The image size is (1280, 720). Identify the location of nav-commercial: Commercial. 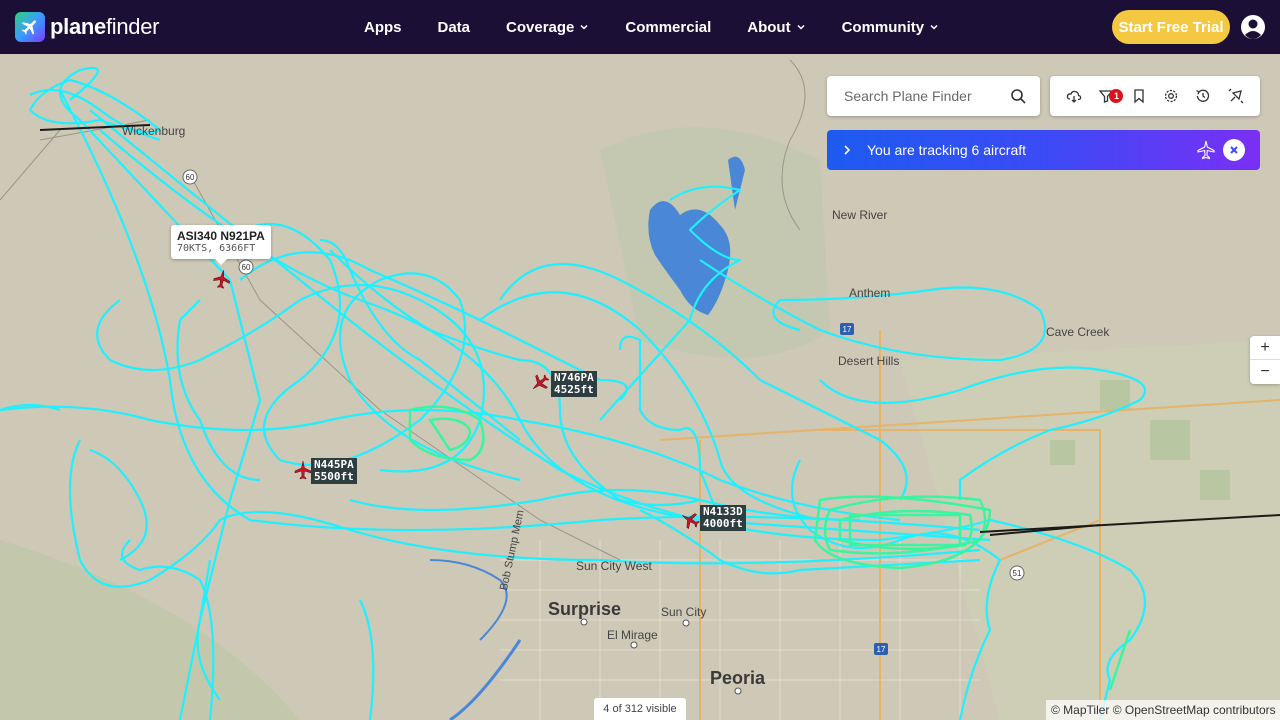
(668, 27).